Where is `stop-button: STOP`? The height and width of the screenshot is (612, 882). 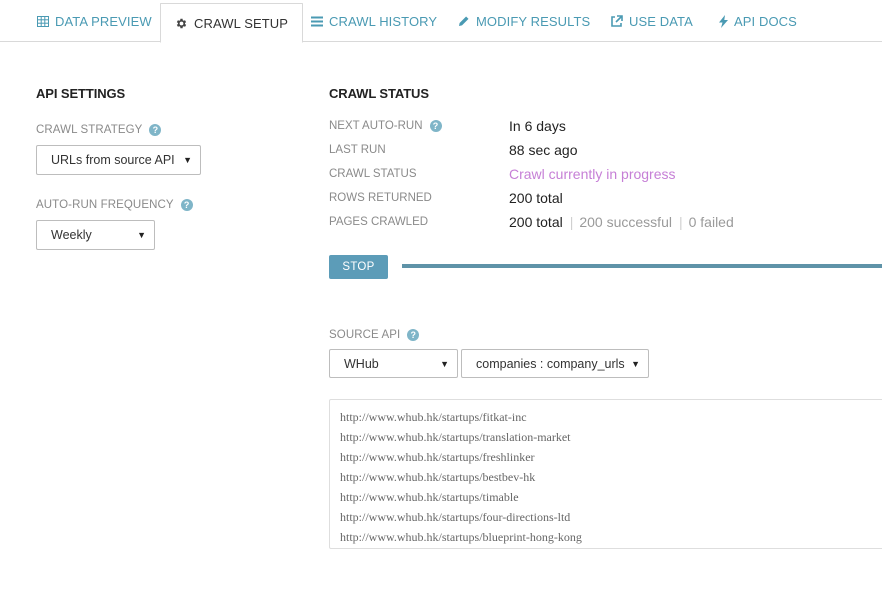
stop-button: STOP is located at coordinates (358, 267).